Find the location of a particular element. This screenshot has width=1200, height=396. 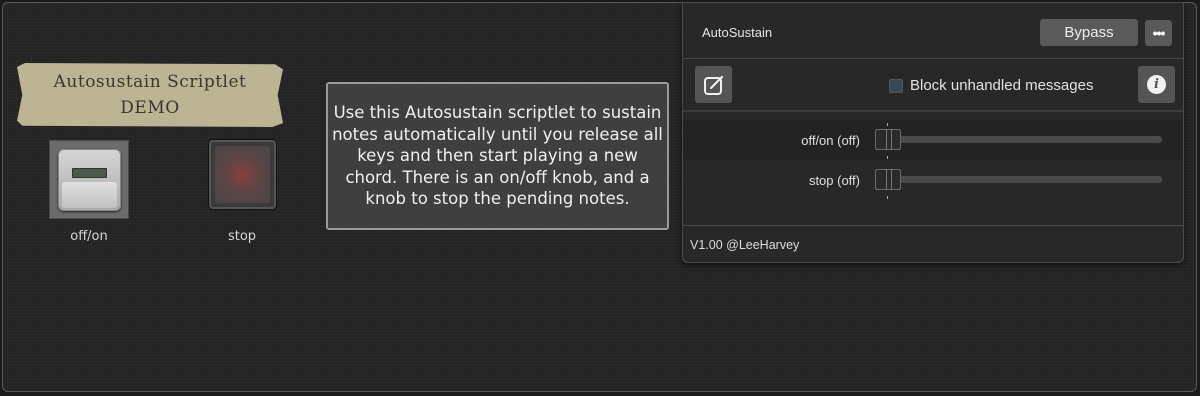

info-icon: i is located at coordinates (1156, 84).